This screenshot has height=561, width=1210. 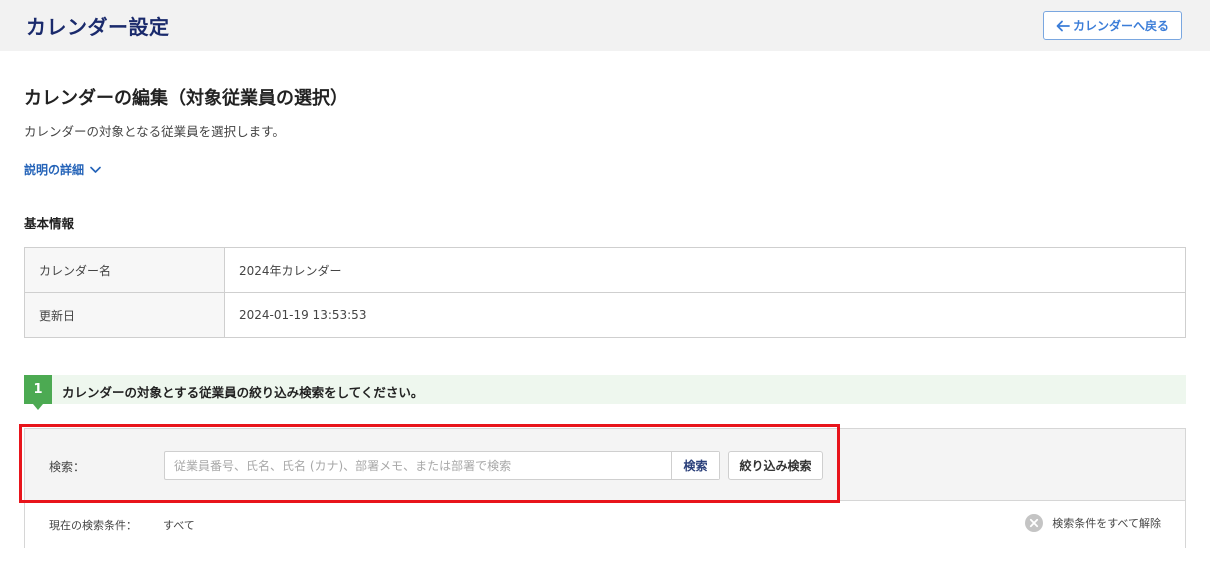 What do you see at coordinates (54, 170) in the screenshot?
I see `details-toggle-label: 説明の詳細` at bounding box center [54, 170].